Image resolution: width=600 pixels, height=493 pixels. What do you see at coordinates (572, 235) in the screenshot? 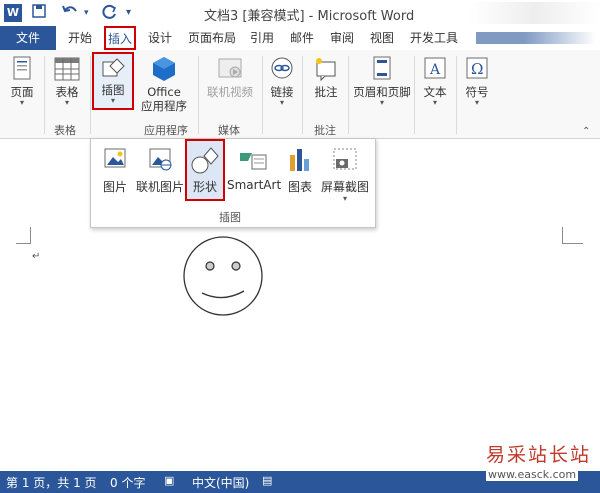
I see `margin-corner-right` at bounding box center [572, 235].